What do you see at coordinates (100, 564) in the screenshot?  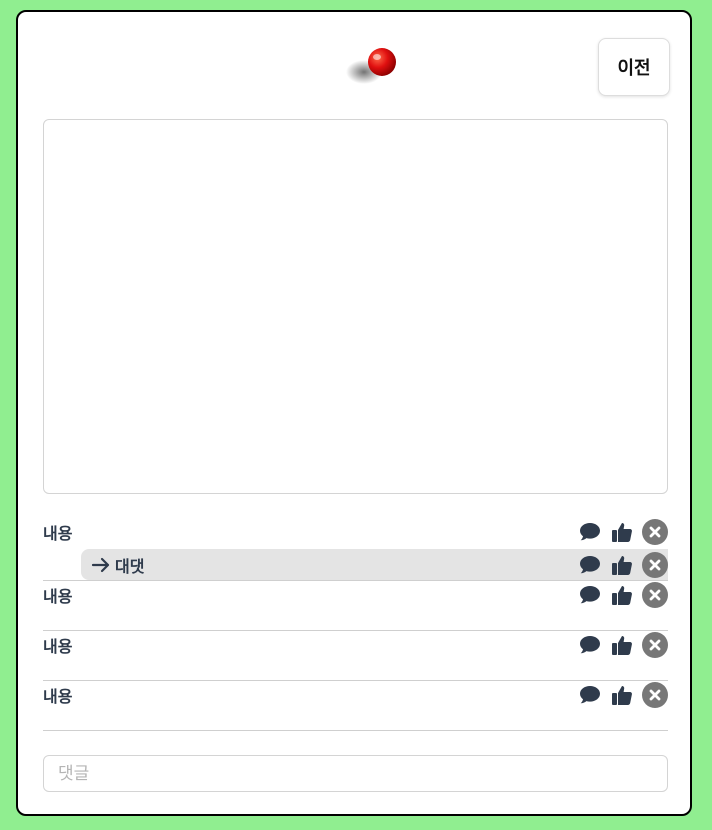 I see `arrow-right-icon` at bounding box center [100, 564].